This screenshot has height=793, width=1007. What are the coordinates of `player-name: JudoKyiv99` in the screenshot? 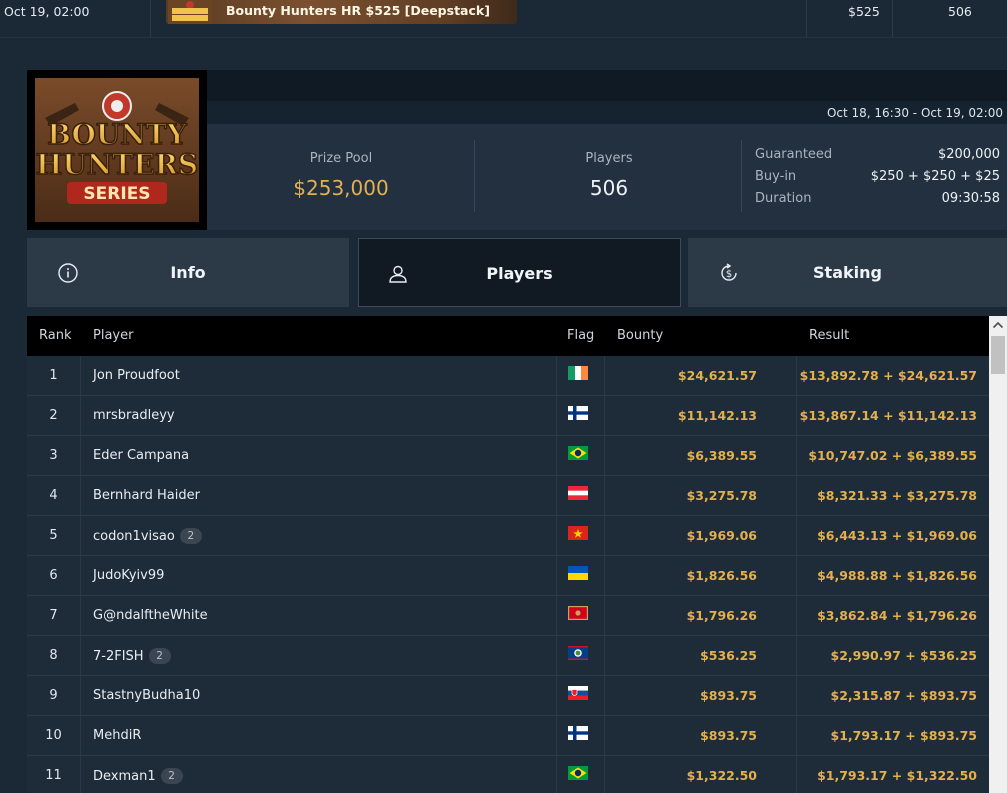 It's located at (129, 575).